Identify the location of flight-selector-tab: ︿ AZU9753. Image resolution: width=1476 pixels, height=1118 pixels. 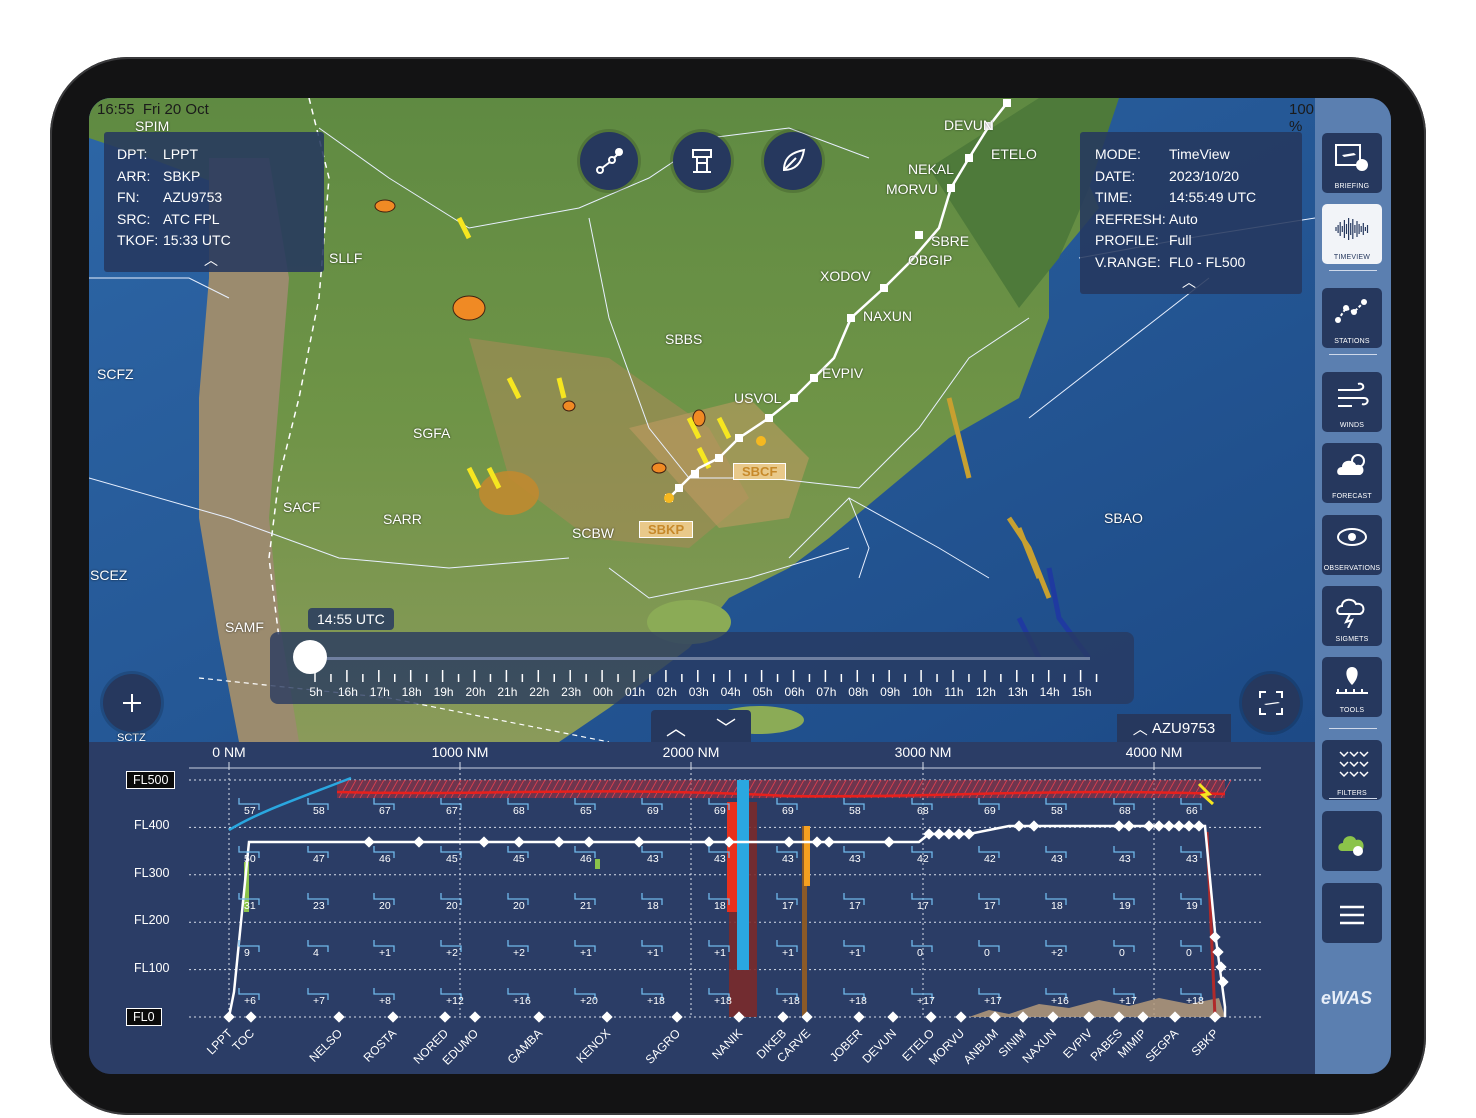
(1174, 728).